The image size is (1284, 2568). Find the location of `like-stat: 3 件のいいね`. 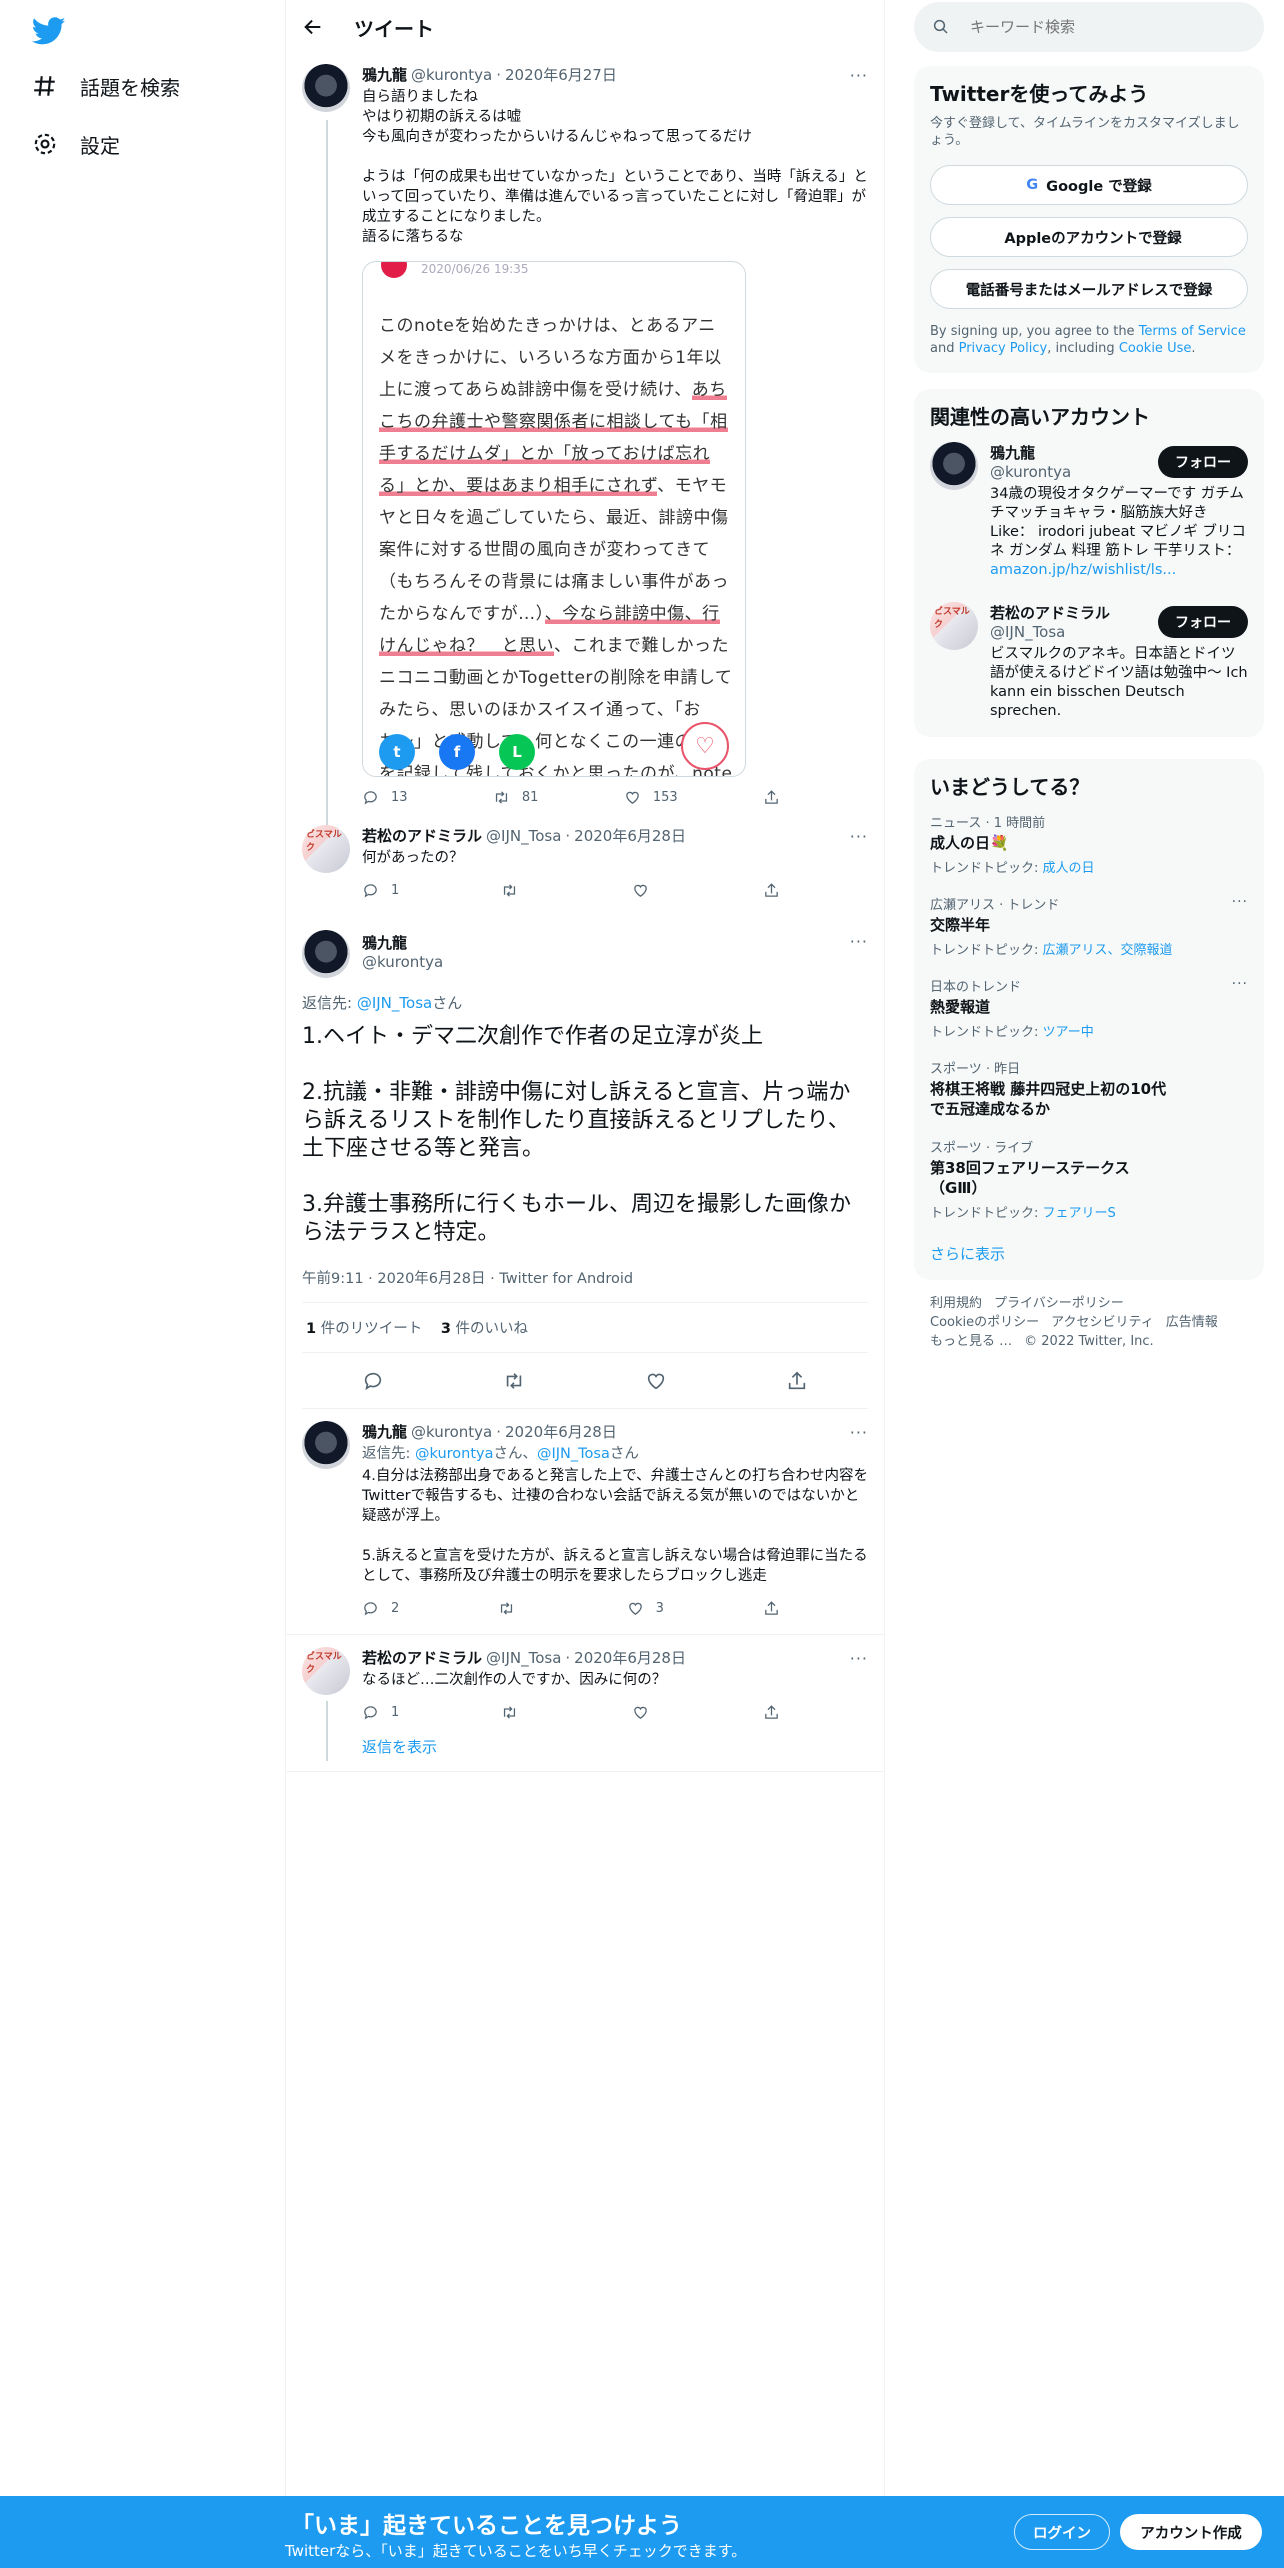

like-stat: 3 件のいいね is located at coordinates (484, 1329).